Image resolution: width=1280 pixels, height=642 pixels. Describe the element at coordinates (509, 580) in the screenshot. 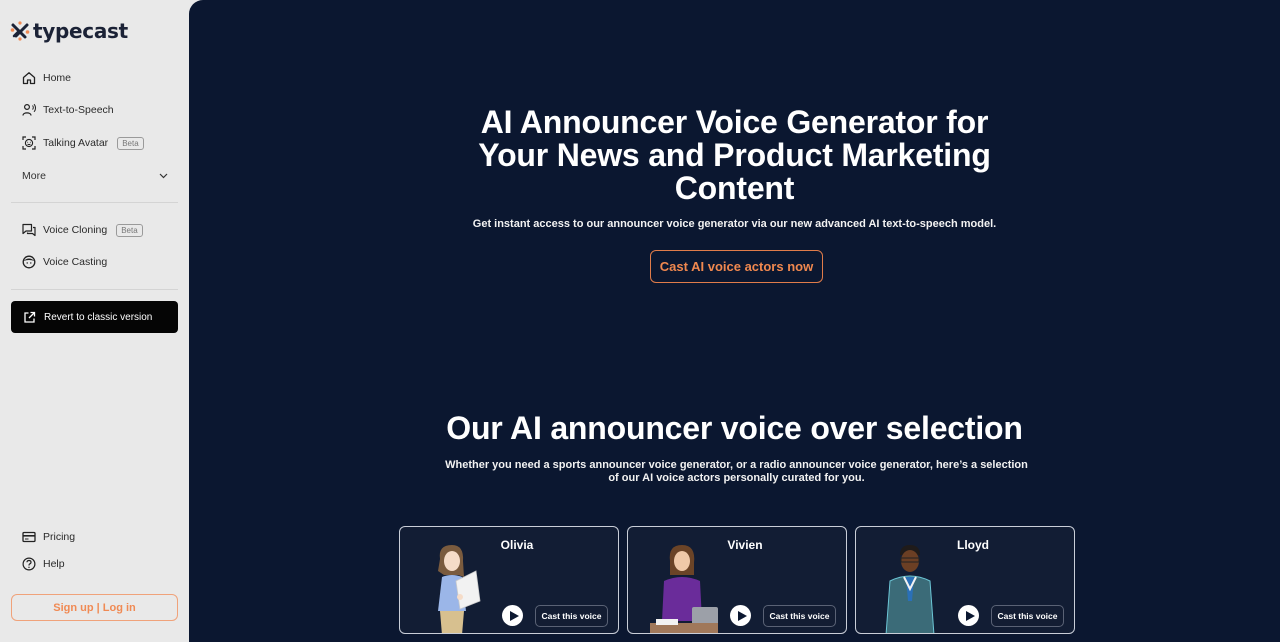

I see `voice-card: Olivia Cast this voice` at that location.